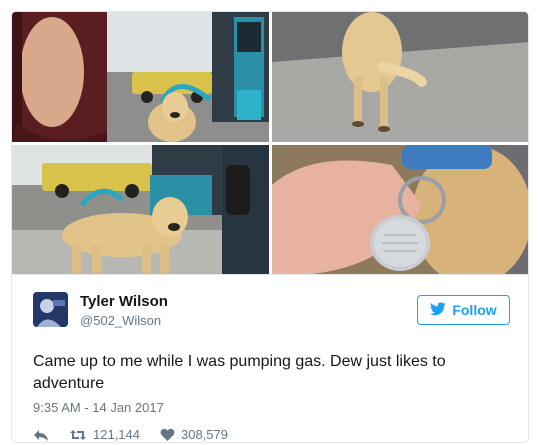  What do you see at coordinates (116, 434) in the screenshot?
I see `retweet-count: 121,144` at bounding box center [116, 434].